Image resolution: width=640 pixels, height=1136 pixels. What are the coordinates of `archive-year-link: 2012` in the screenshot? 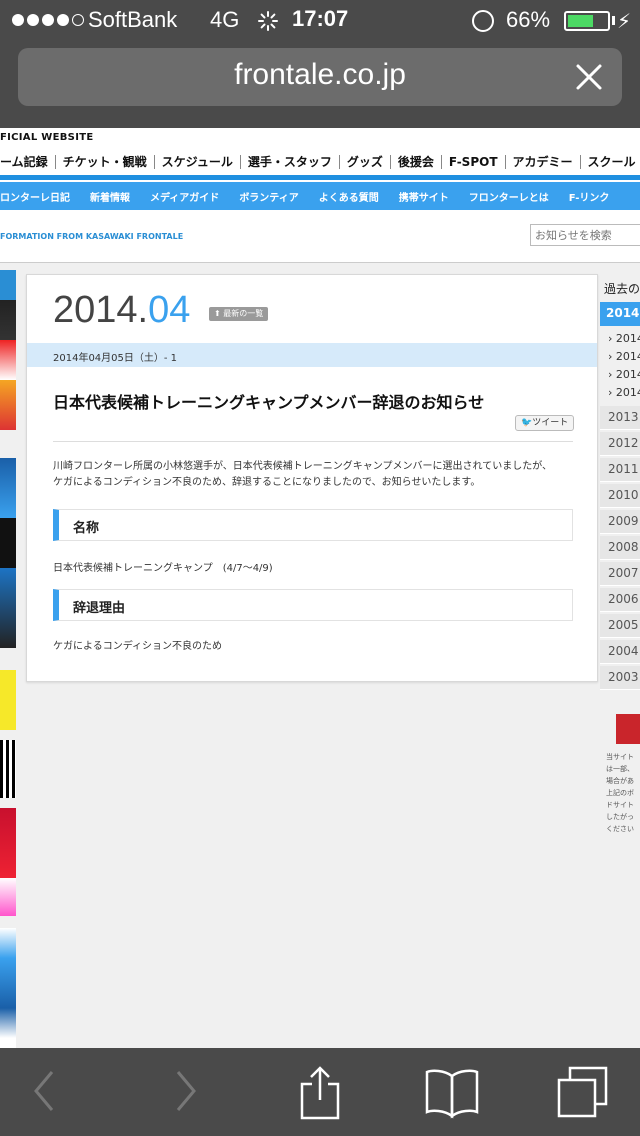 It's located at (620, 444).